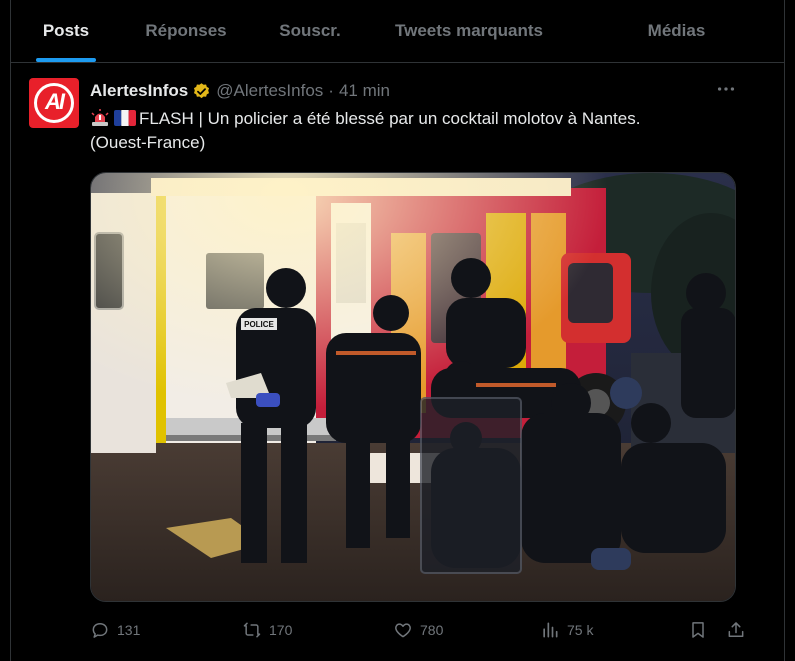  What do you see at coordinates (736, 629) in the screenshot?
I see `share-icon` at bounding box center [736, 629].